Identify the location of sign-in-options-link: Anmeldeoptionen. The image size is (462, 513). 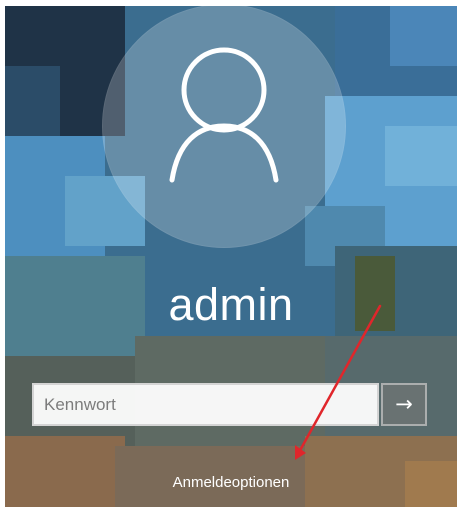
(231, 482).